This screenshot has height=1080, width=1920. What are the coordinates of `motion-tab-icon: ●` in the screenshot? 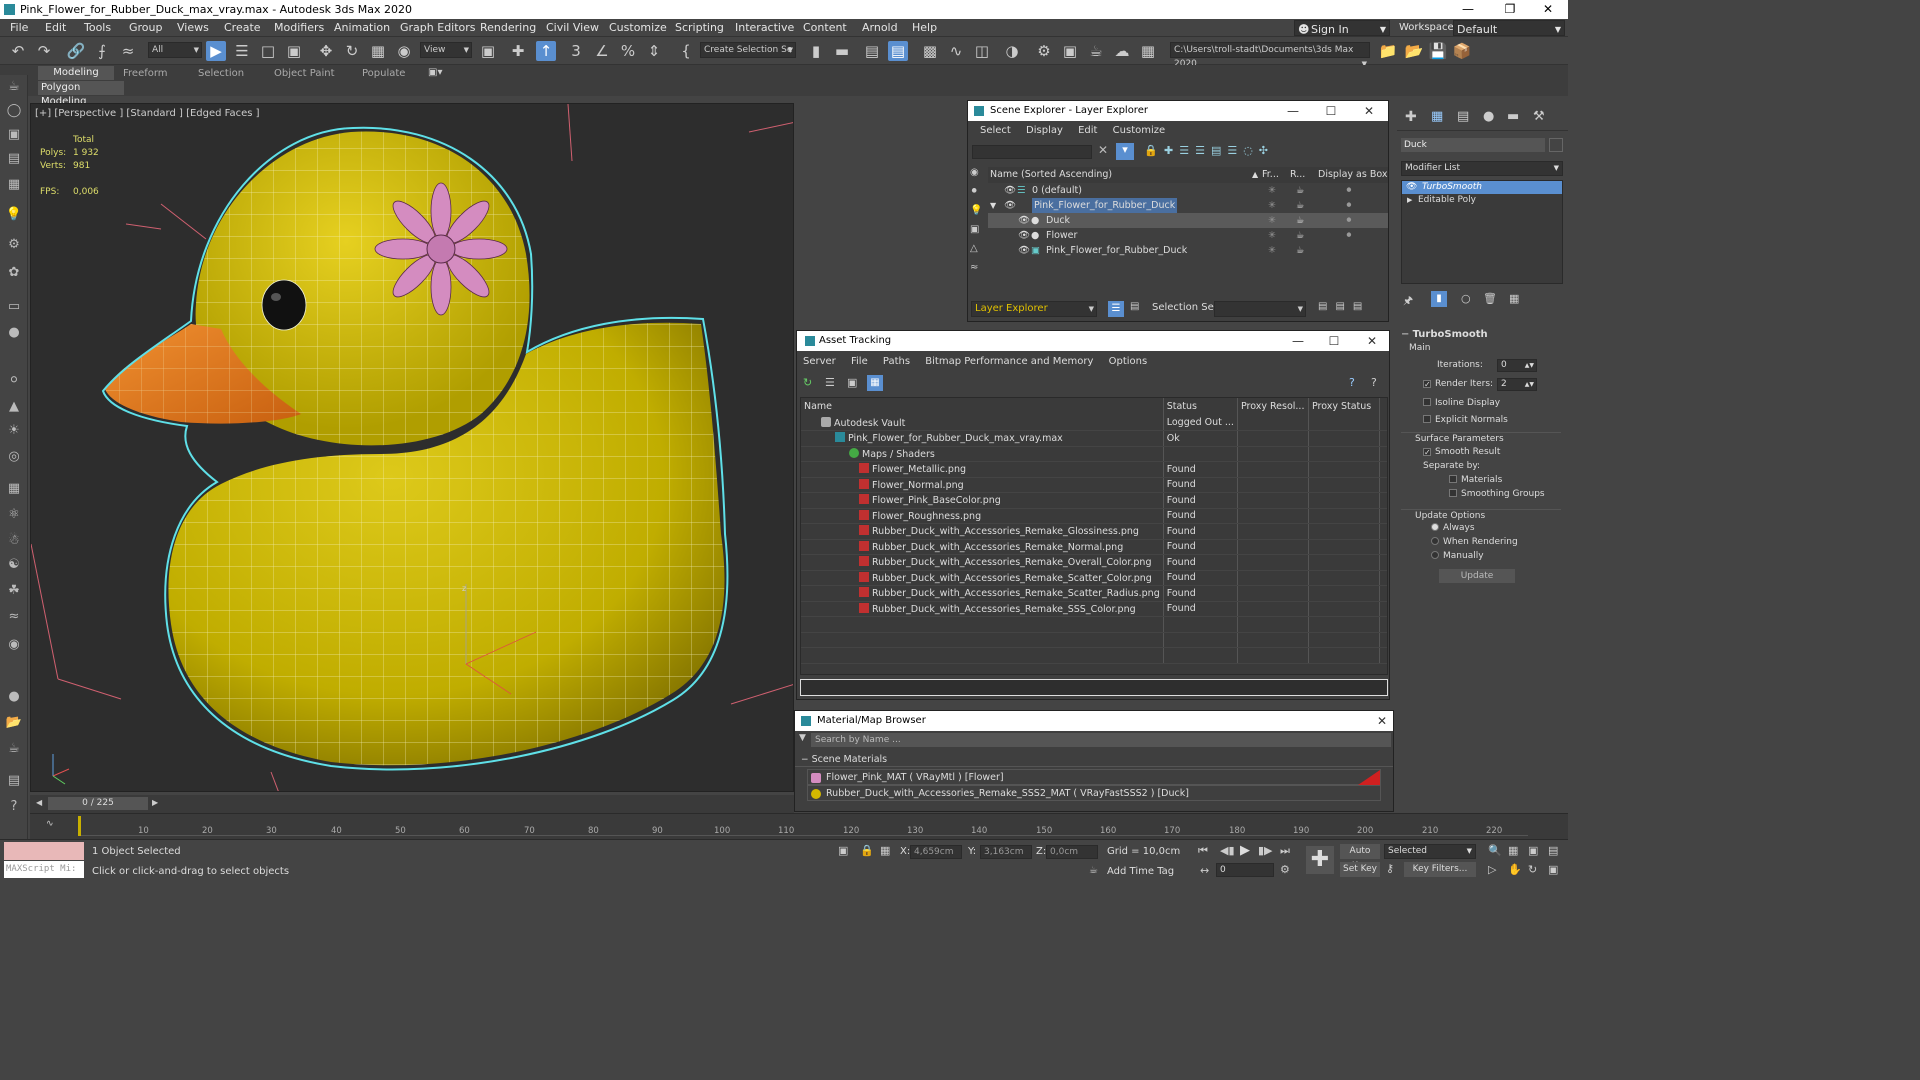 It's located at (1488, 116).